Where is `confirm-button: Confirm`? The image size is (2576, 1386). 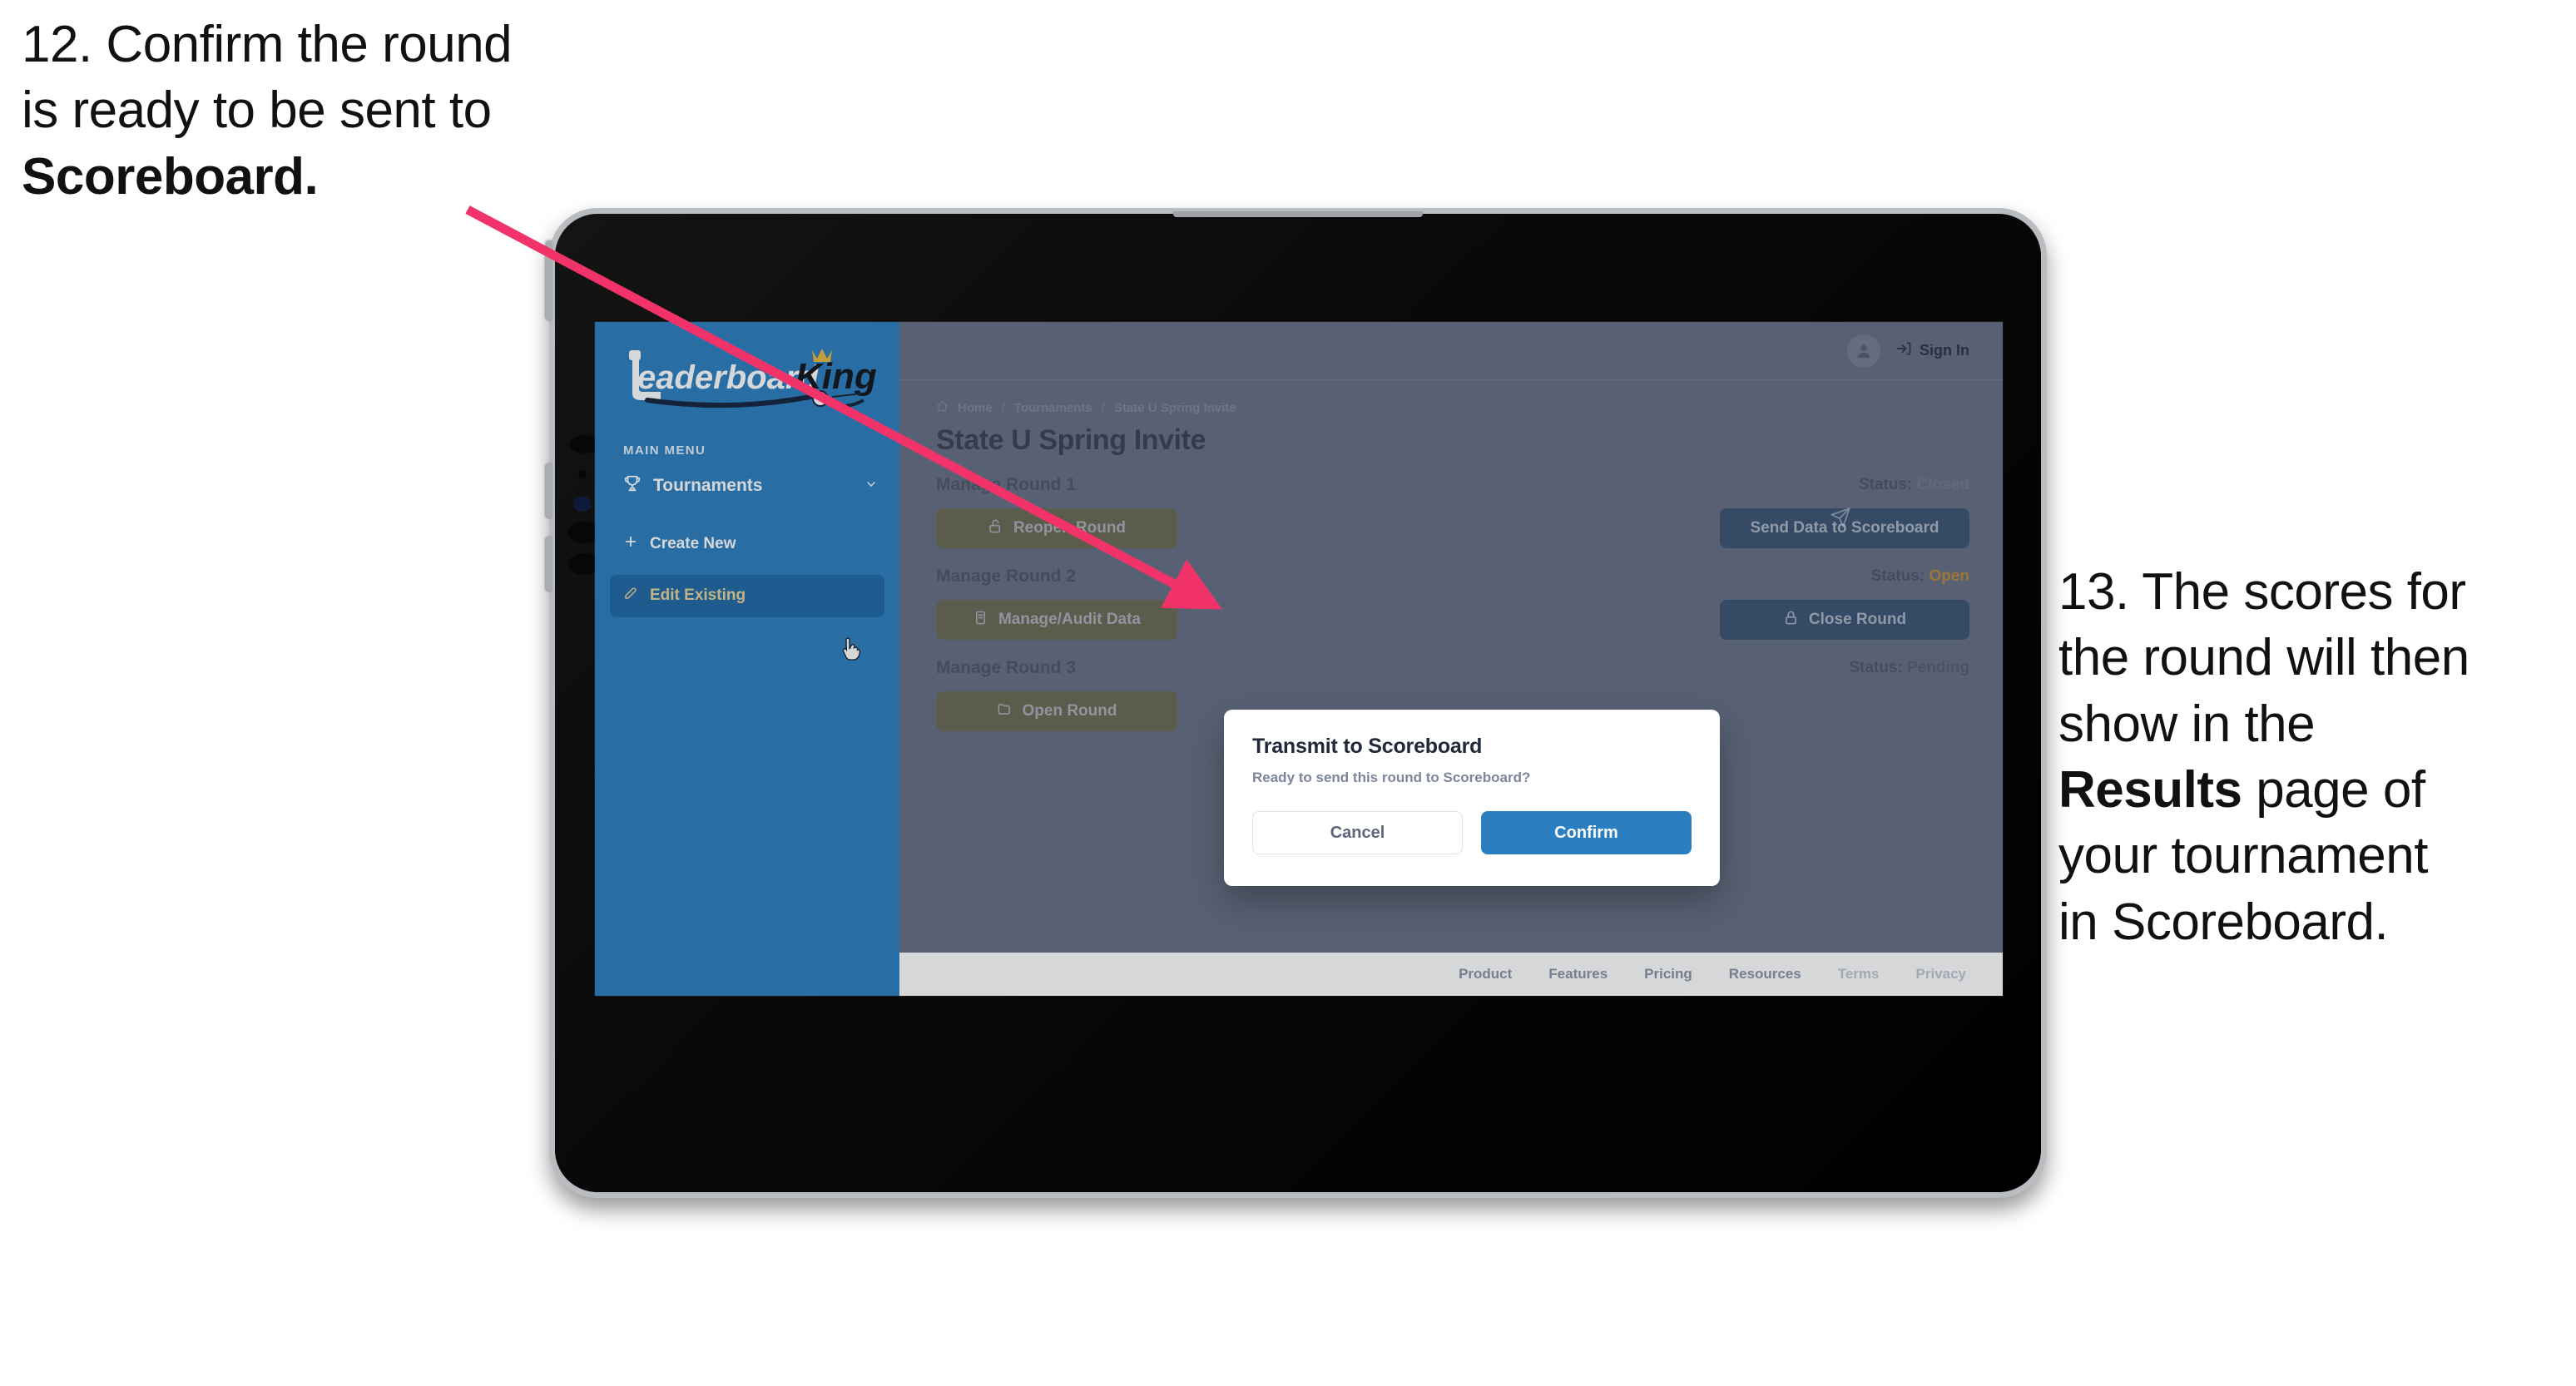
confirm-button: Confirm is located at coordinates (1587, 832).